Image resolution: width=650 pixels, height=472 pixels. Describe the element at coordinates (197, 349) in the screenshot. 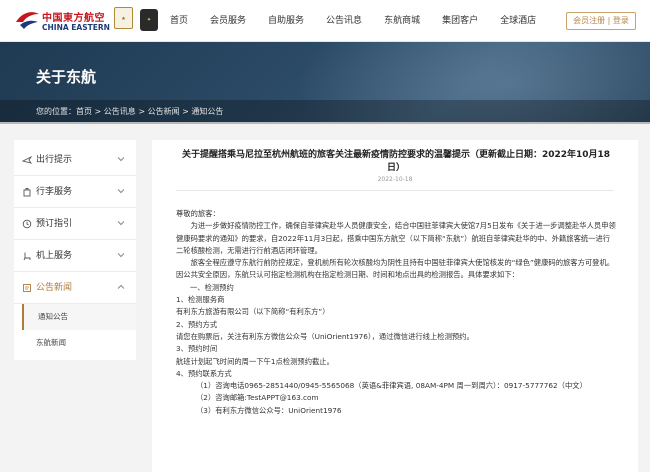

I see `article-paragraph: 3、预约时间` at that location.